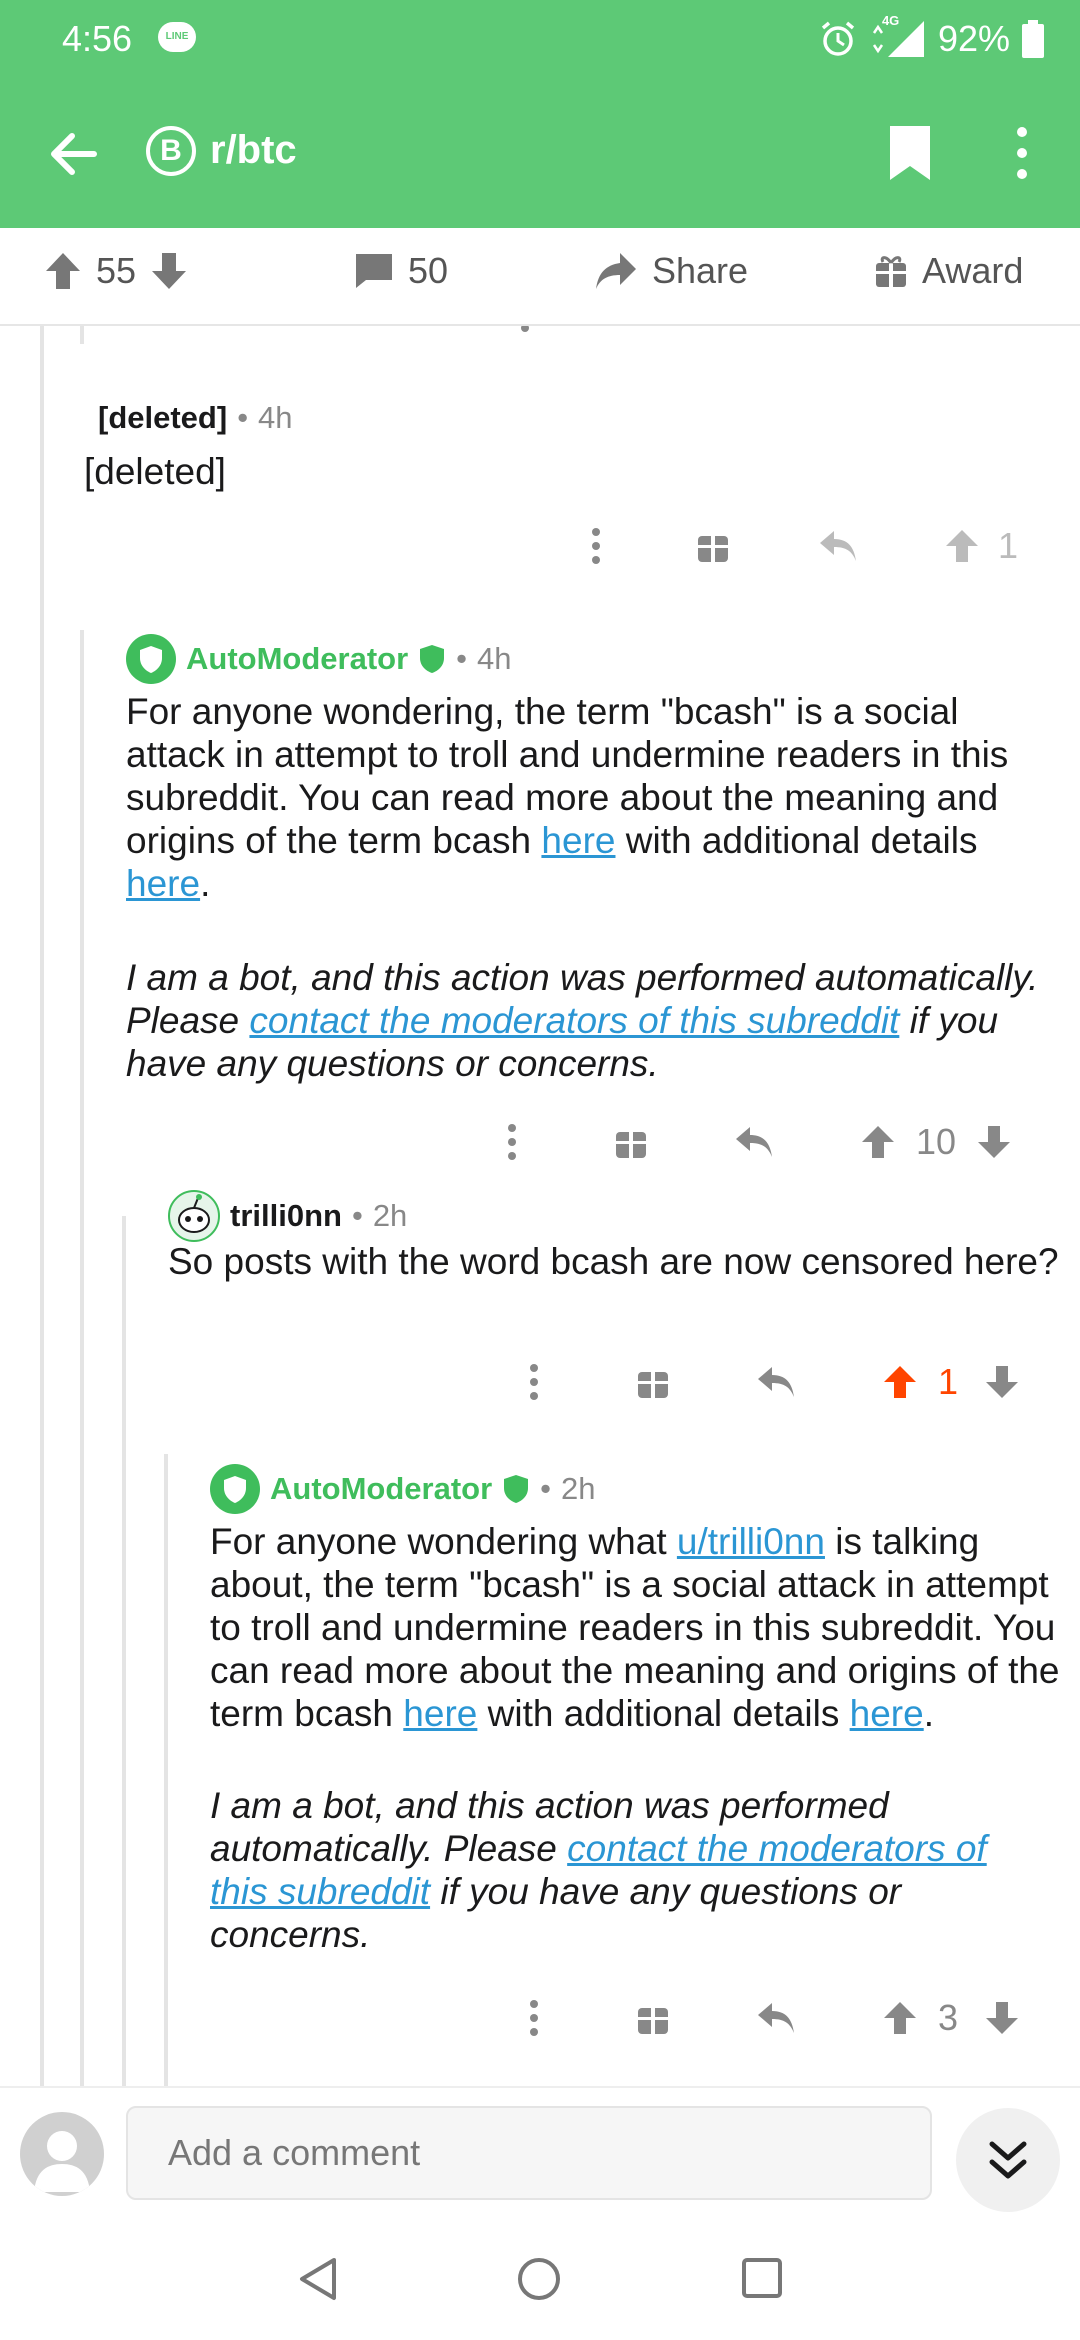 Image resolution: width=1080 pixels, height=2340 pixels. Describe the element at coordinates (539, 2279) in the screenshot. I see `nav-home-icon` at that location.